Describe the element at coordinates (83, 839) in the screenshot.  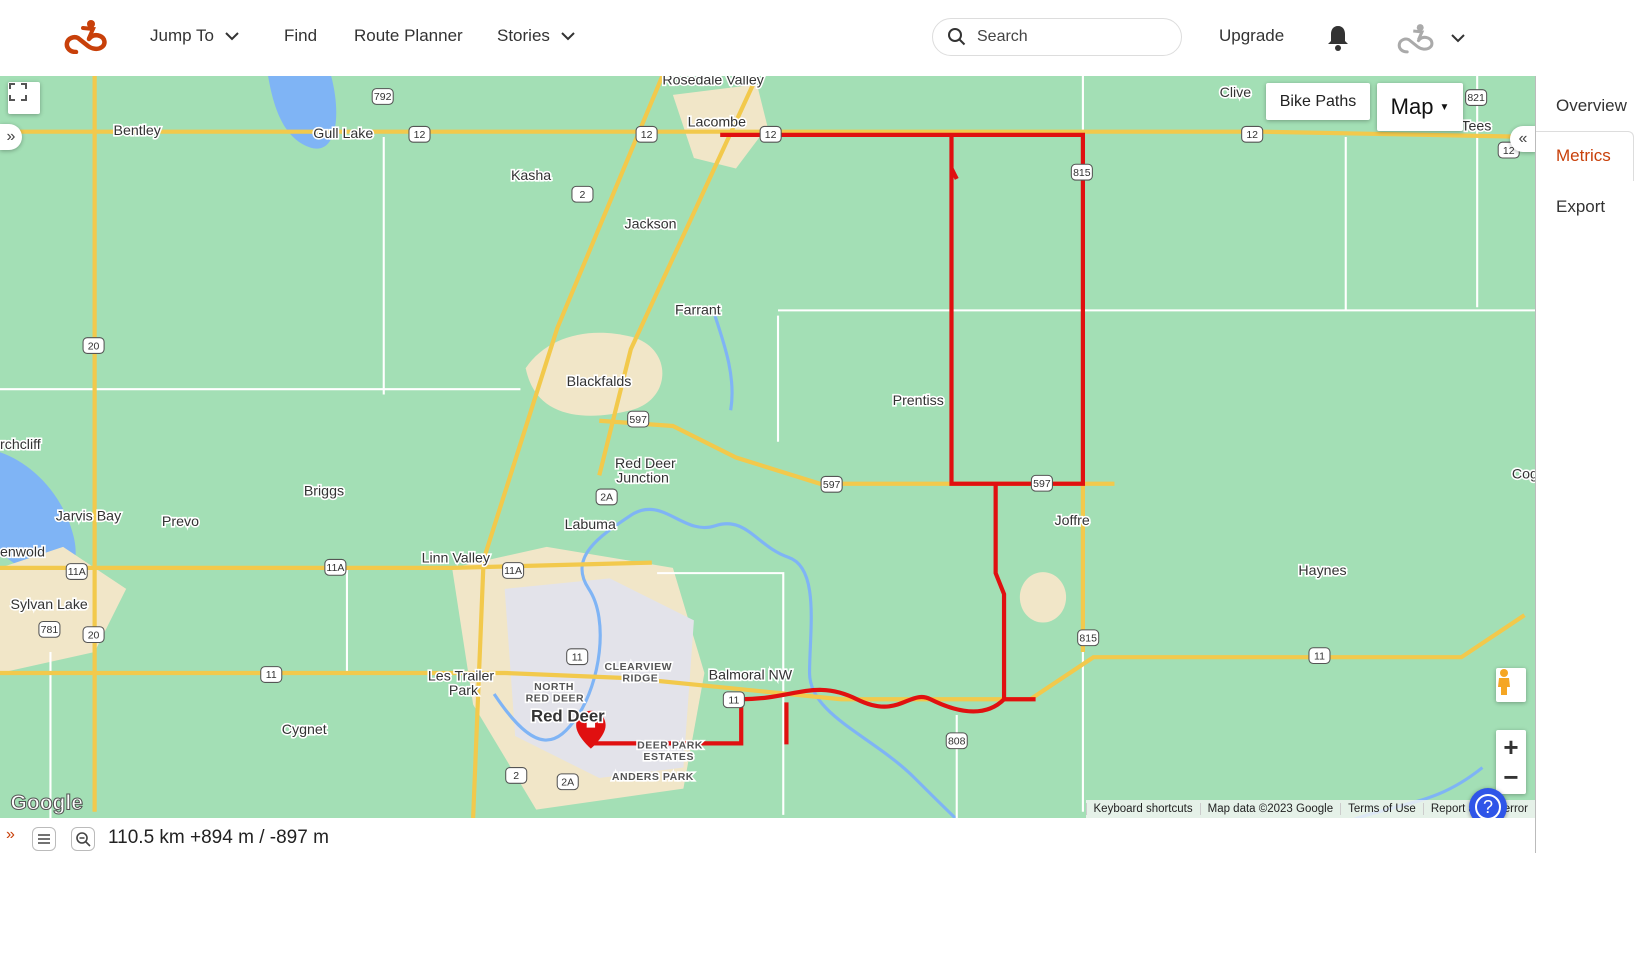
I see `zoom-to-route-button` at that location.